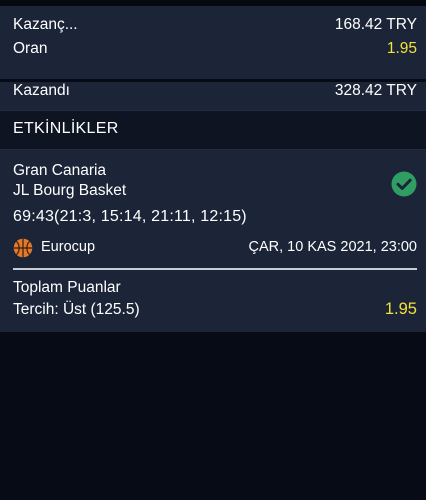 Image resolution: width=426 pixels, height=500 pixels. Describe the element at coordinates (400, 309) in the screenshot. I see `pick-odds: 1.95` at that location.